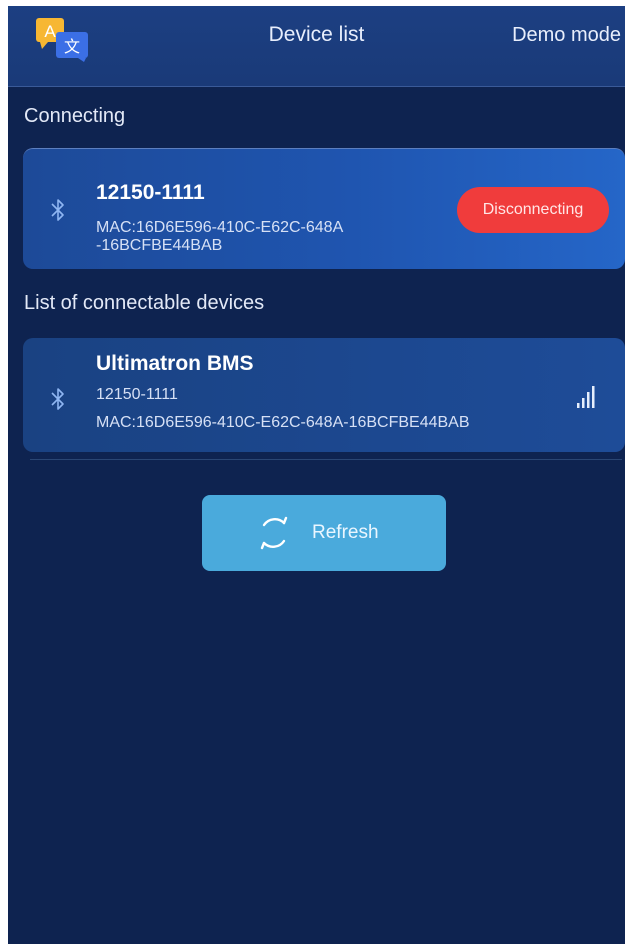  I want to click on refresh-icon, so click(274, 533).